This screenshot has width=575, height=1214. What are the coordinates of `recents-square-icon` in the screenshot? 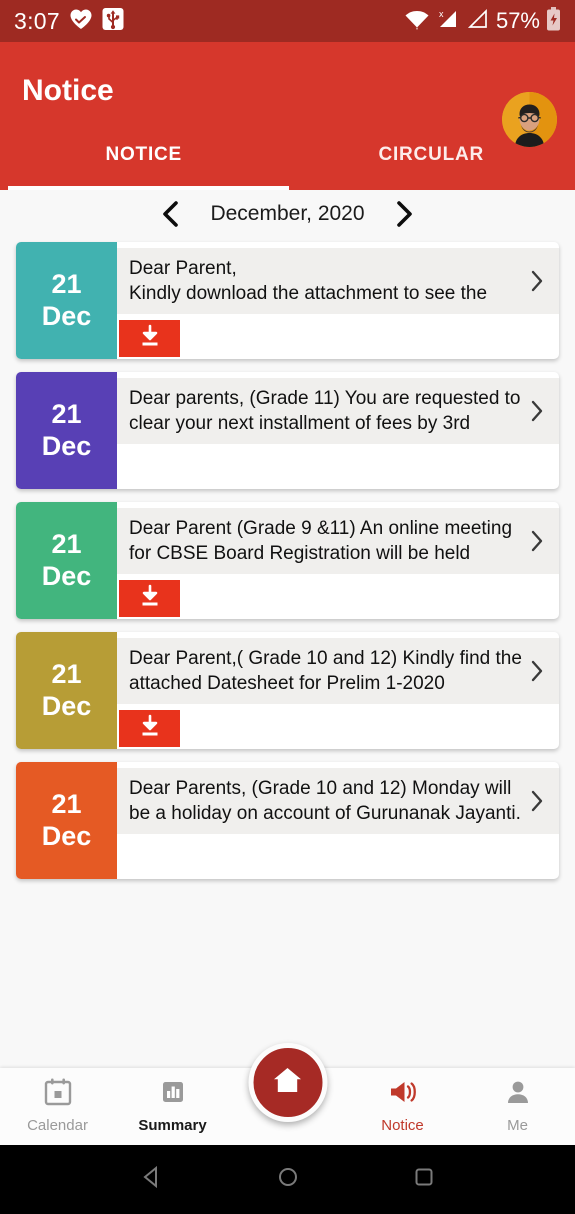 It's located at (424, 1179).